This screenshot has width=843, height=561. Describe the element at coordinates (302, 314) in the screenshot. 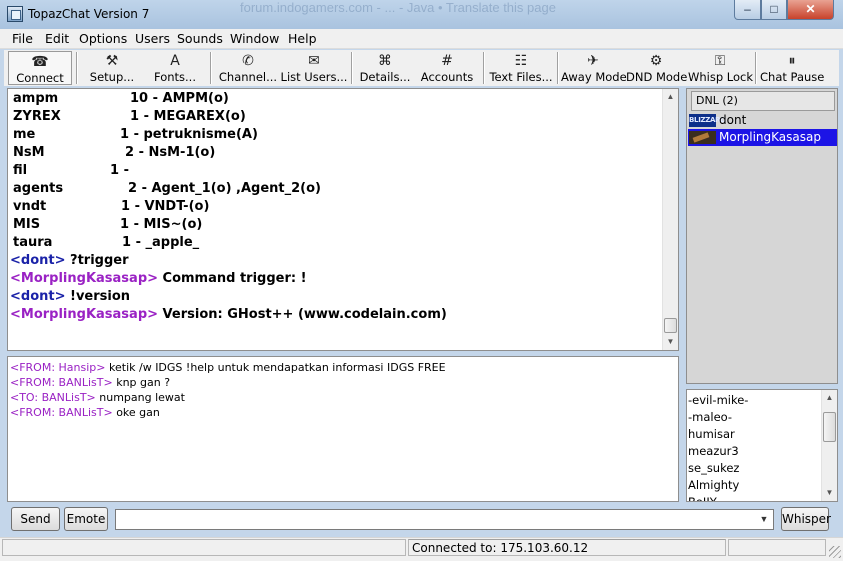

I see `message-text: Version: GHost++ (www.codelain.com)` at that location.